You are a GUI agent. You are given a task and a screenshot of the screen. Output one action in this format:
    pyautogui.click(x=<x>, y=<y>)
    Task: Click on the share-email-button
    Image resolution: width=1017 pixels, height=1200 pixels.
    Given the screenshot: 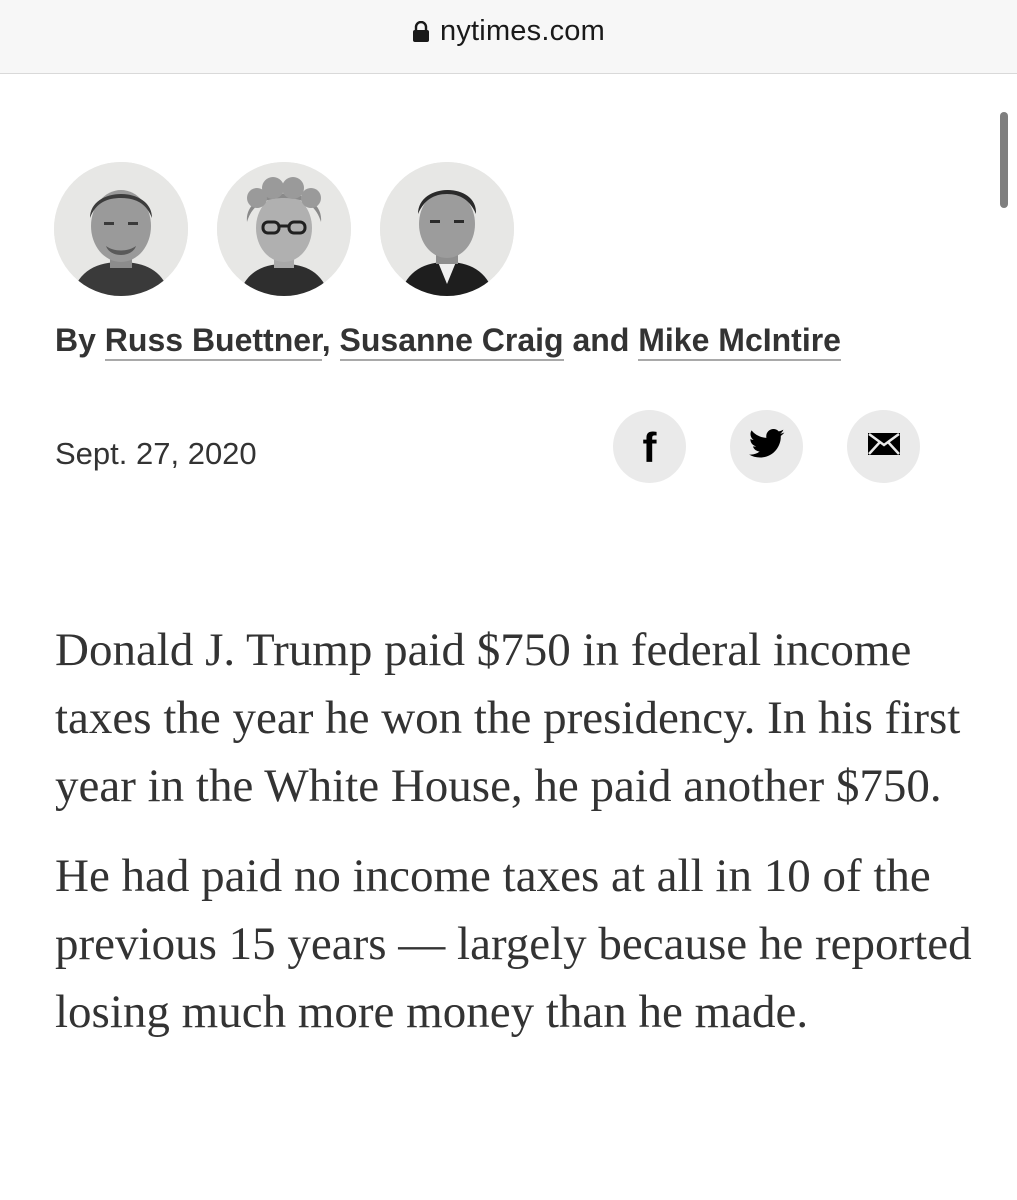 What is the action you would take?
    pyautogui.click(x=883, y=446)
    